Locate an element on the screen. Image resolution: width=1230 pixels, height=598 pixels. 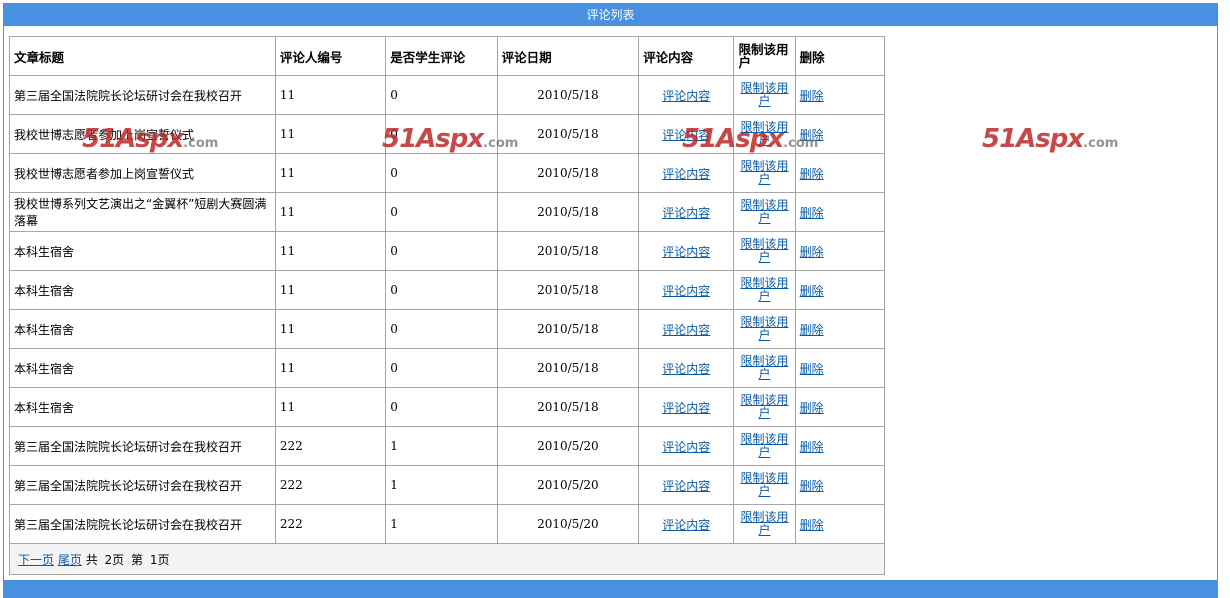
cell-date: 2010/5/20 is located at coordinates (568, 524).